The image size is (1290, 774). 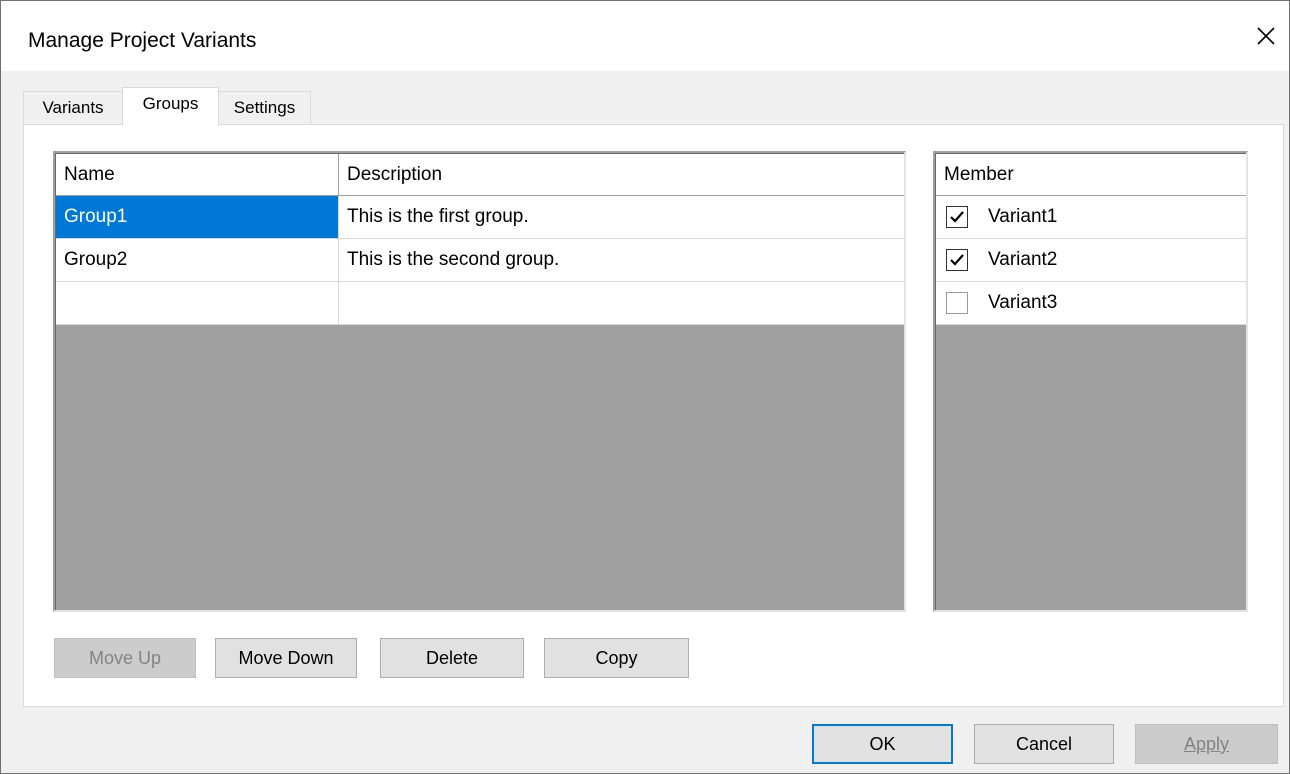 I want to click on group-name-cell: Group2, so click(x=197, y=260).